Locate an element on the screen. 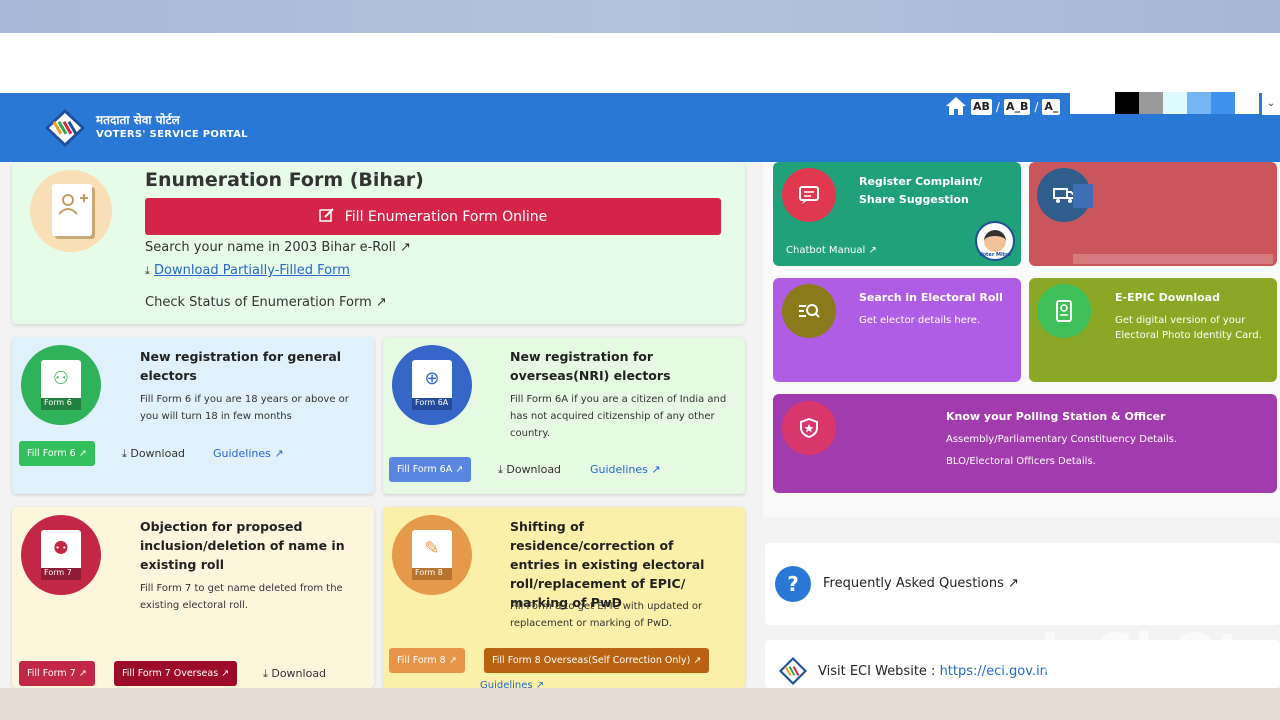  form7-download-link: ⤓ Download is located at coordinates (294, 674).